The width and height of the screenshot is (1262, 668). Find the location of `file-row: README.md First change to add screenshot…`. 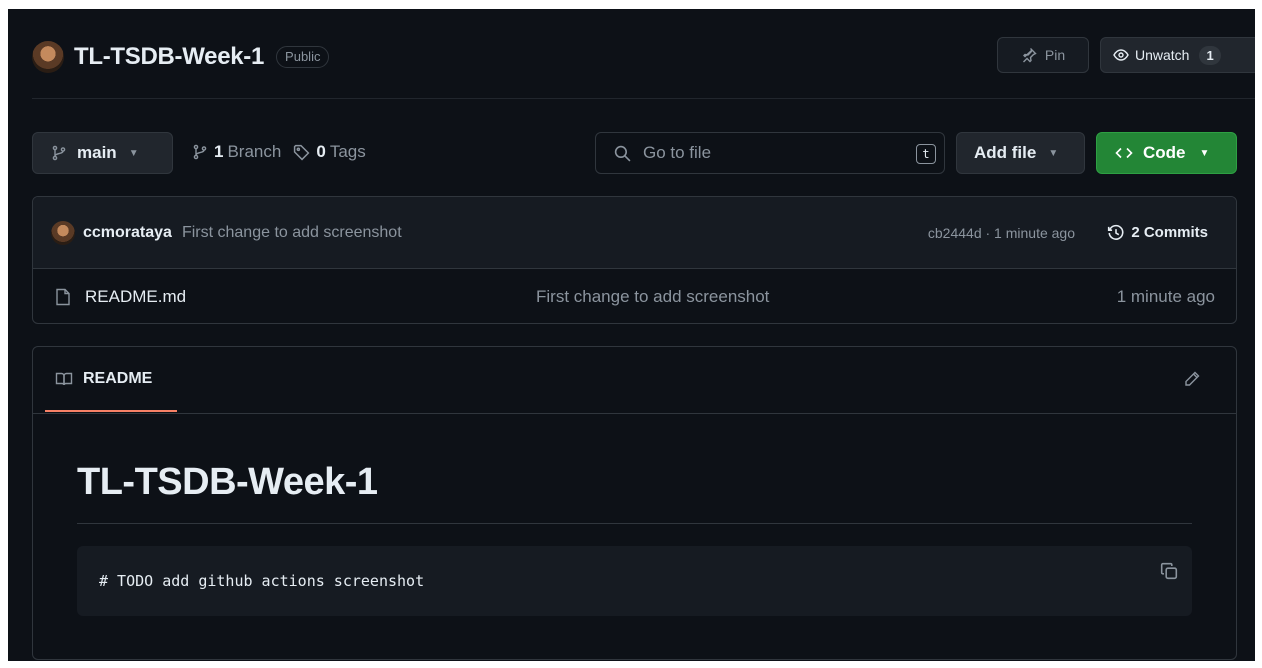

file-row: README.md First change to add screenshot… is located at coordinates (634, 296).